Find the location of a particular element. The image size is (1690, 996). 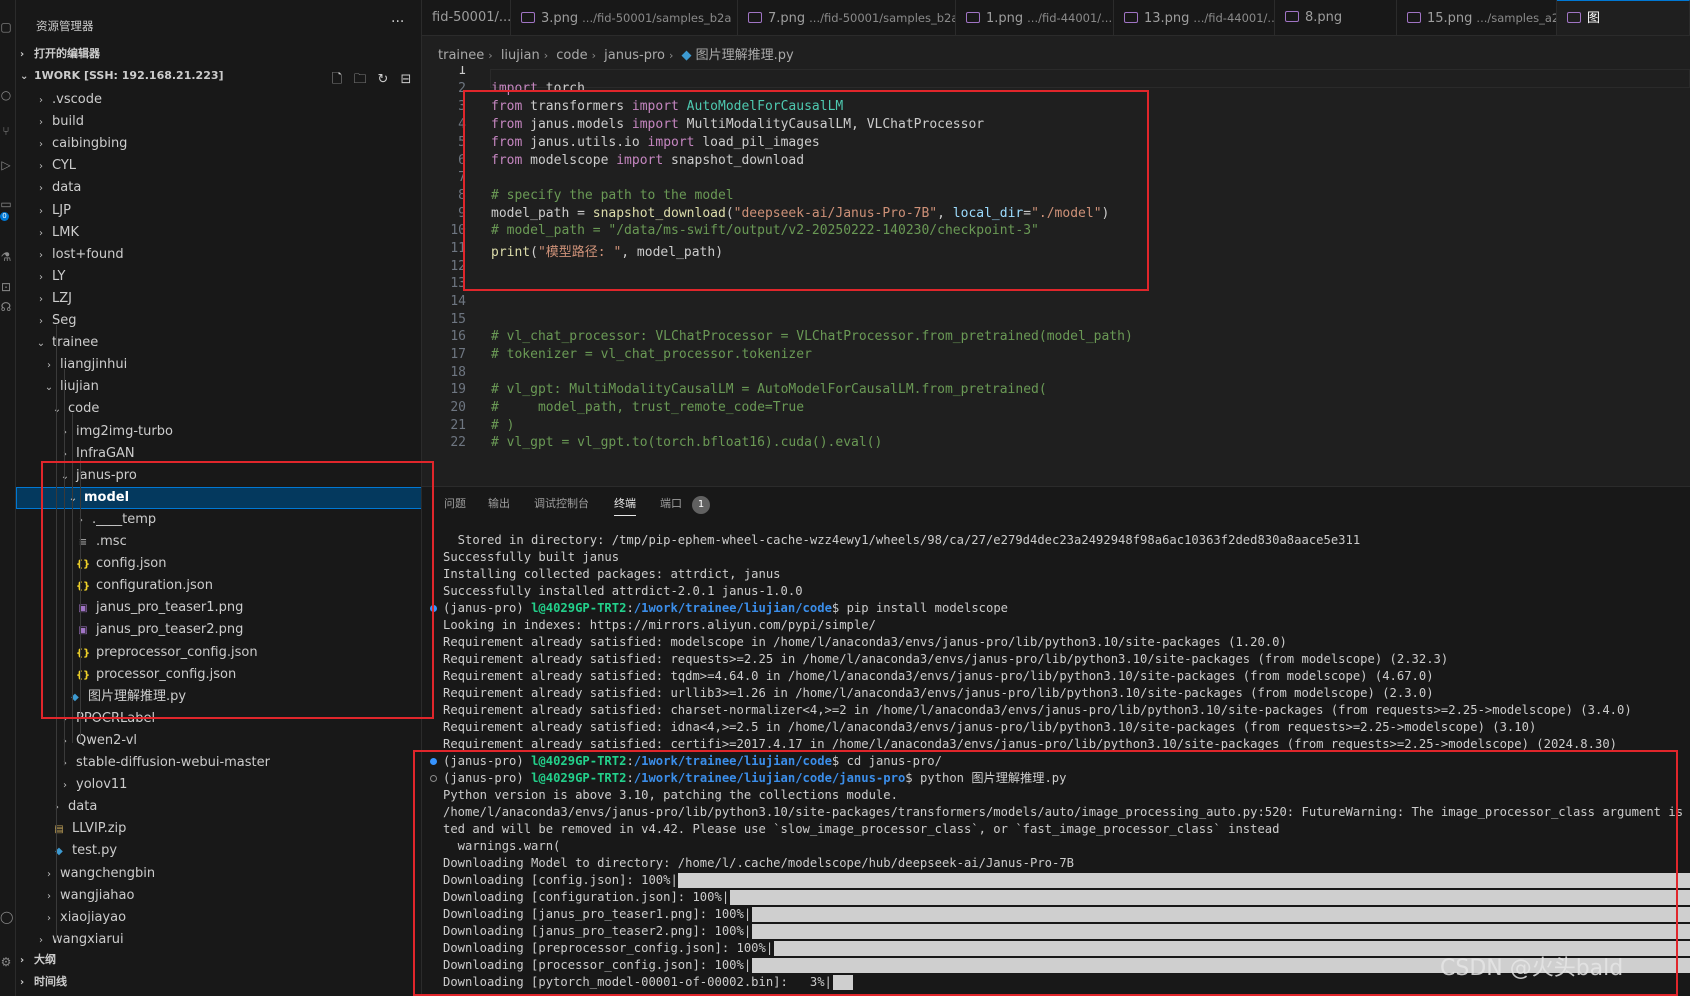

tree-folder: ⌄code is located at coordinates (218, 409).